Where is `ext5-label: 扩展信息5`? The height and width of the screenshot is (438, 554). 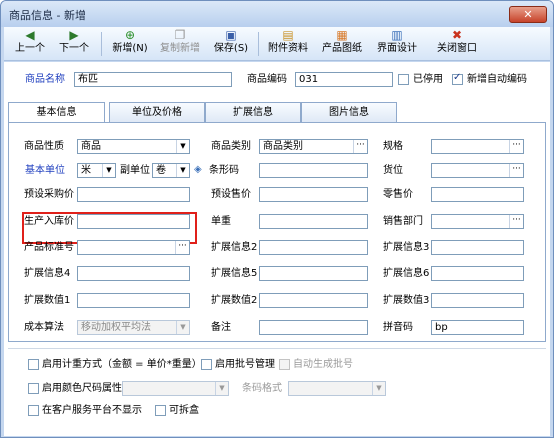
ext5-label: 扩展信息5 is located at coordinates (234, 273).